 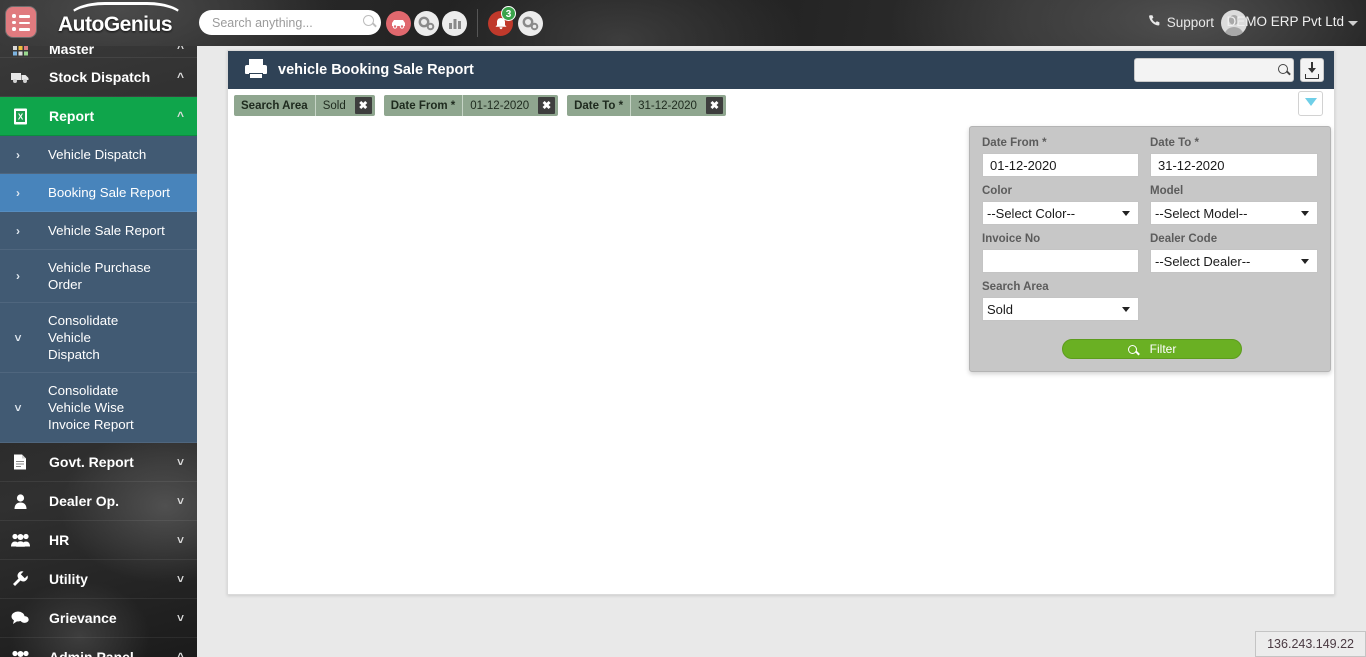 I want to click on sidebar-item-label: Grievance, so click(x=83, y=618).